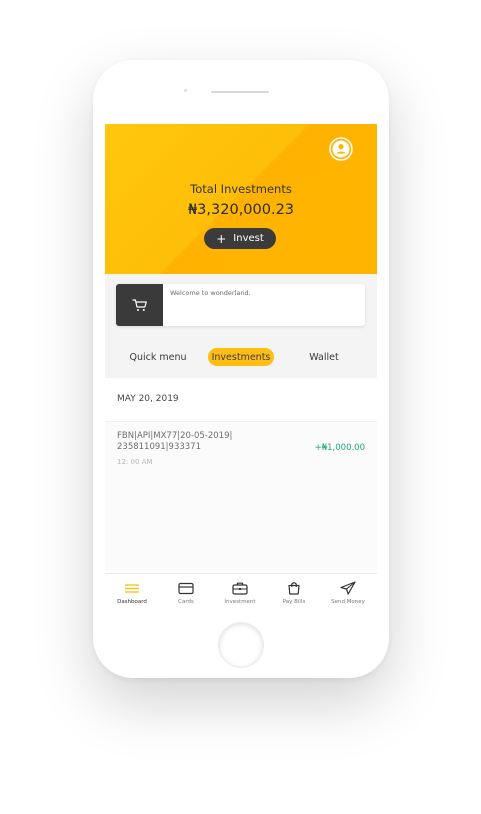  I want to click on transaction-time: 12: 00 AM, so click(135, 462).